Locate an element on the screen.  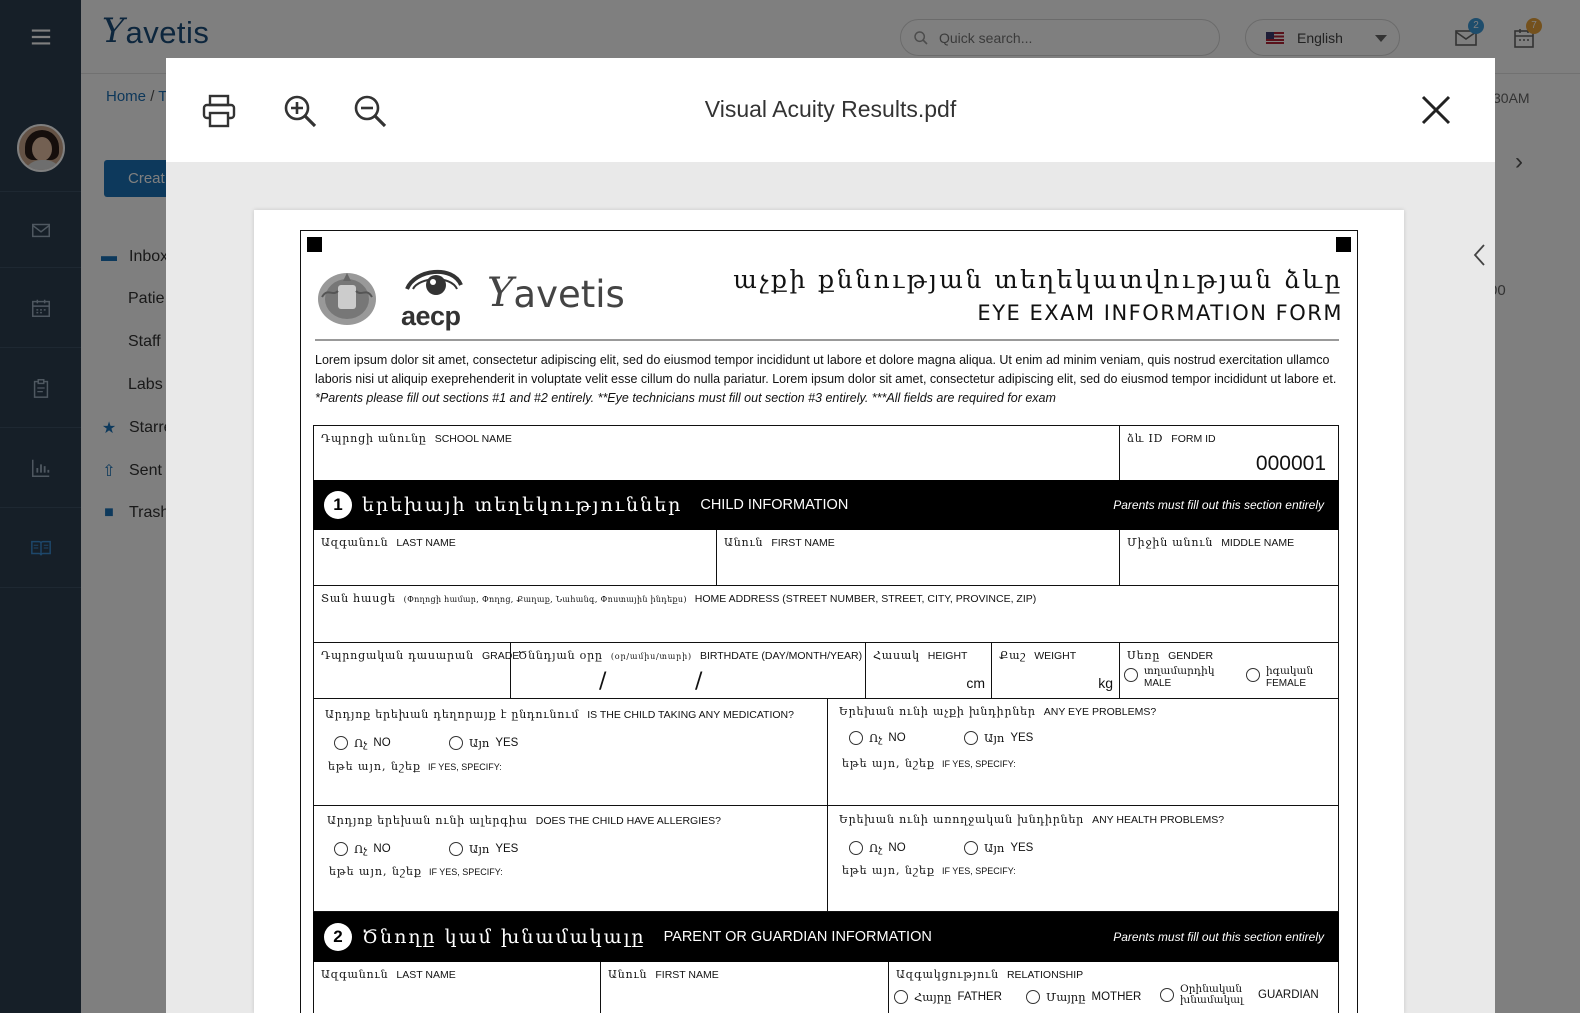
weight-field: Քաշ WEIGHT kg is located at coordinates (1056, 671).